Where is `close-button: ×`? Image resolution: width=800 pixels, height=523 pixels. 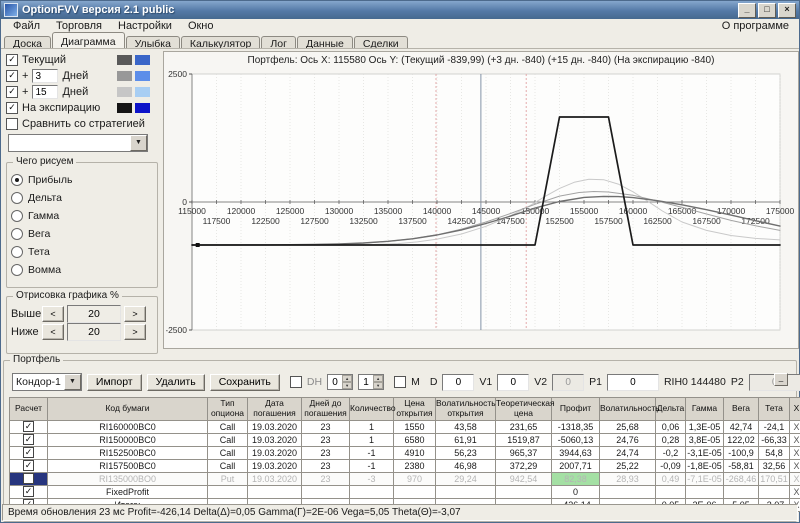 close-button: × is located at coordinates (787, 10).